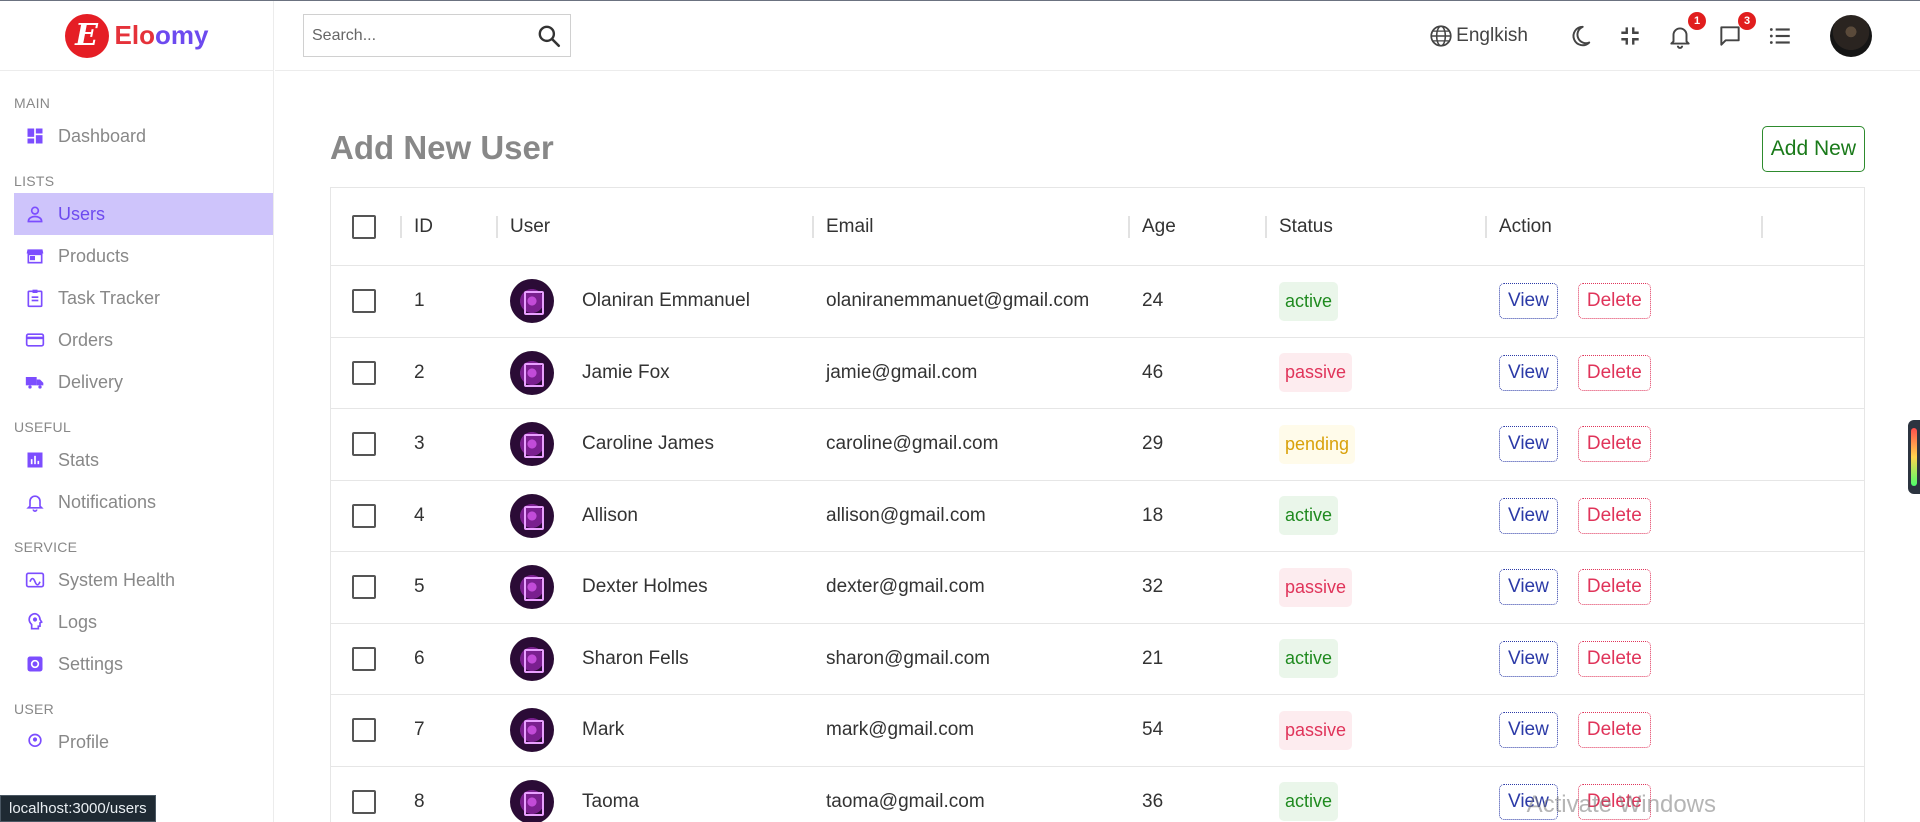  Describe the element at coordinates (86, 35) in the screenshot. I see `logo-letter: E` at that location.